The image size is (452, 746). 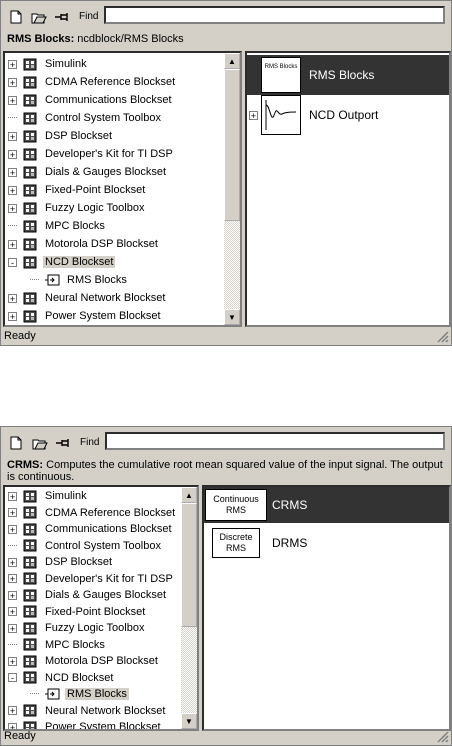 I want to click on block-item-ncd-outport: + NCD Outport, so click(x=348, y=115).